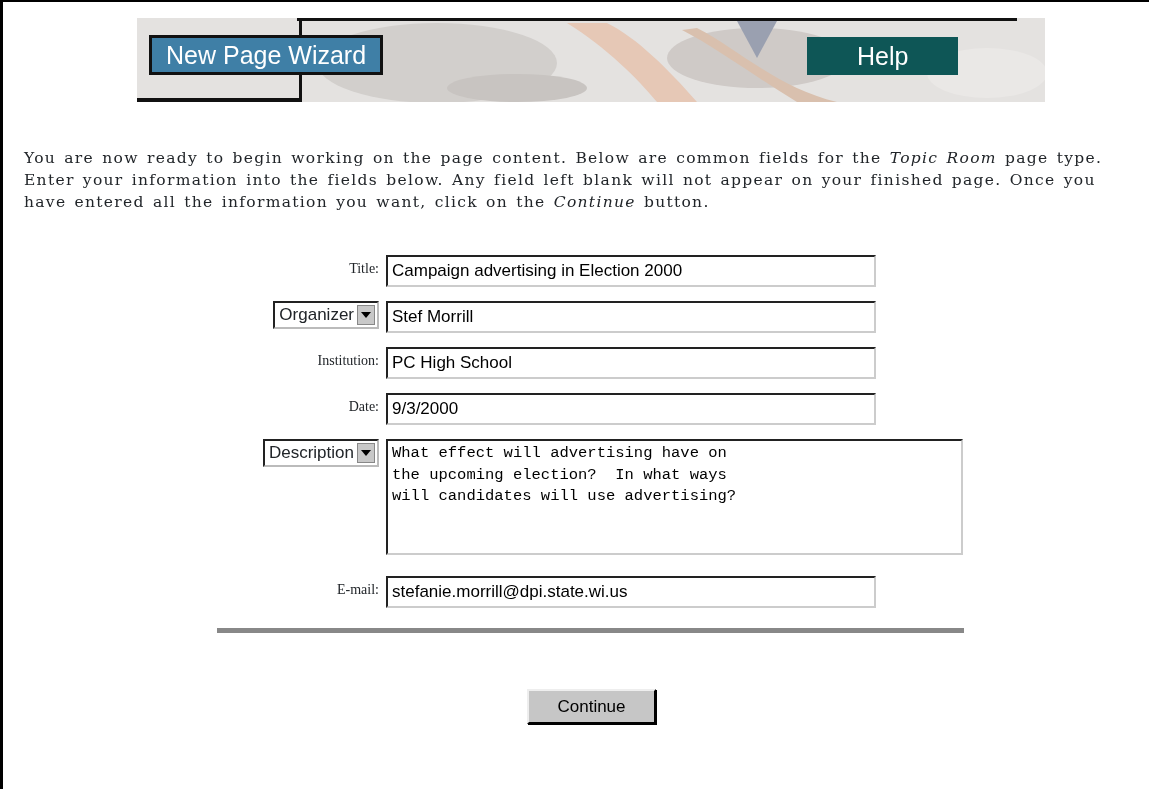  What do you see at coordinates (326, 315) in the screenshot?
I see `field-dropdown: Organizer` at bounding box center [326, 315].